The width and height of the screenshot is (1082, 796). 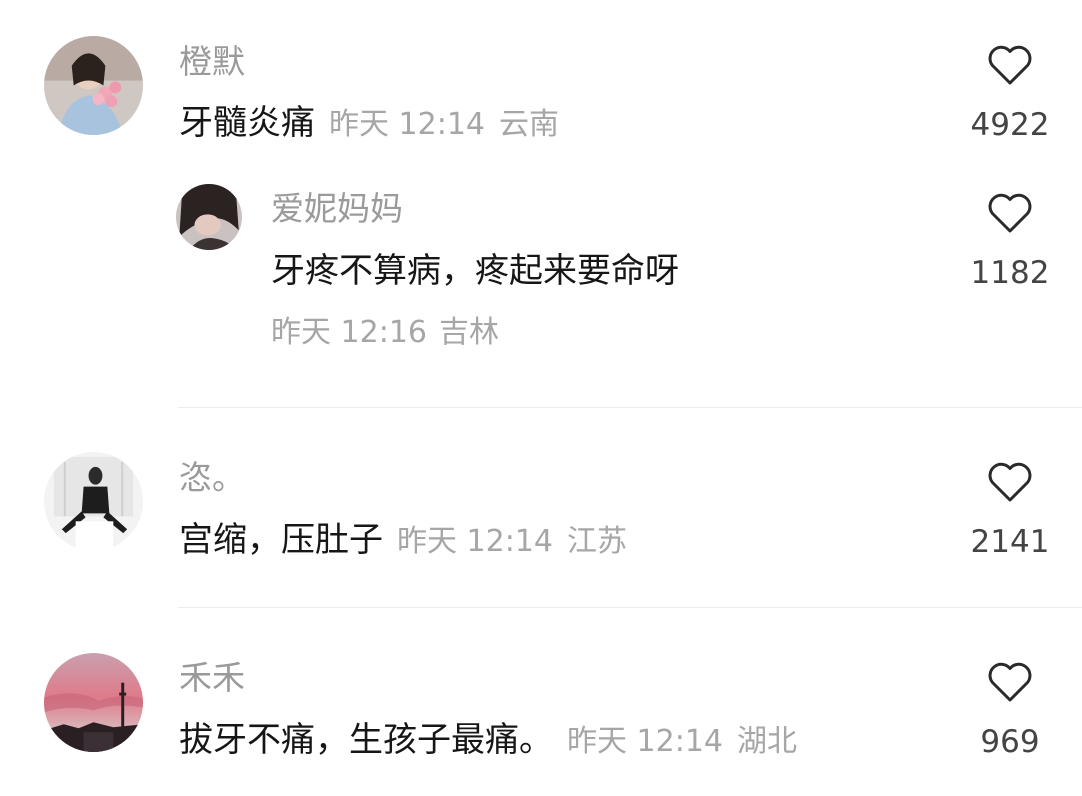 I want to click on reply-meta: 昨天 12:16 吉林, so click(x=385, y=333).